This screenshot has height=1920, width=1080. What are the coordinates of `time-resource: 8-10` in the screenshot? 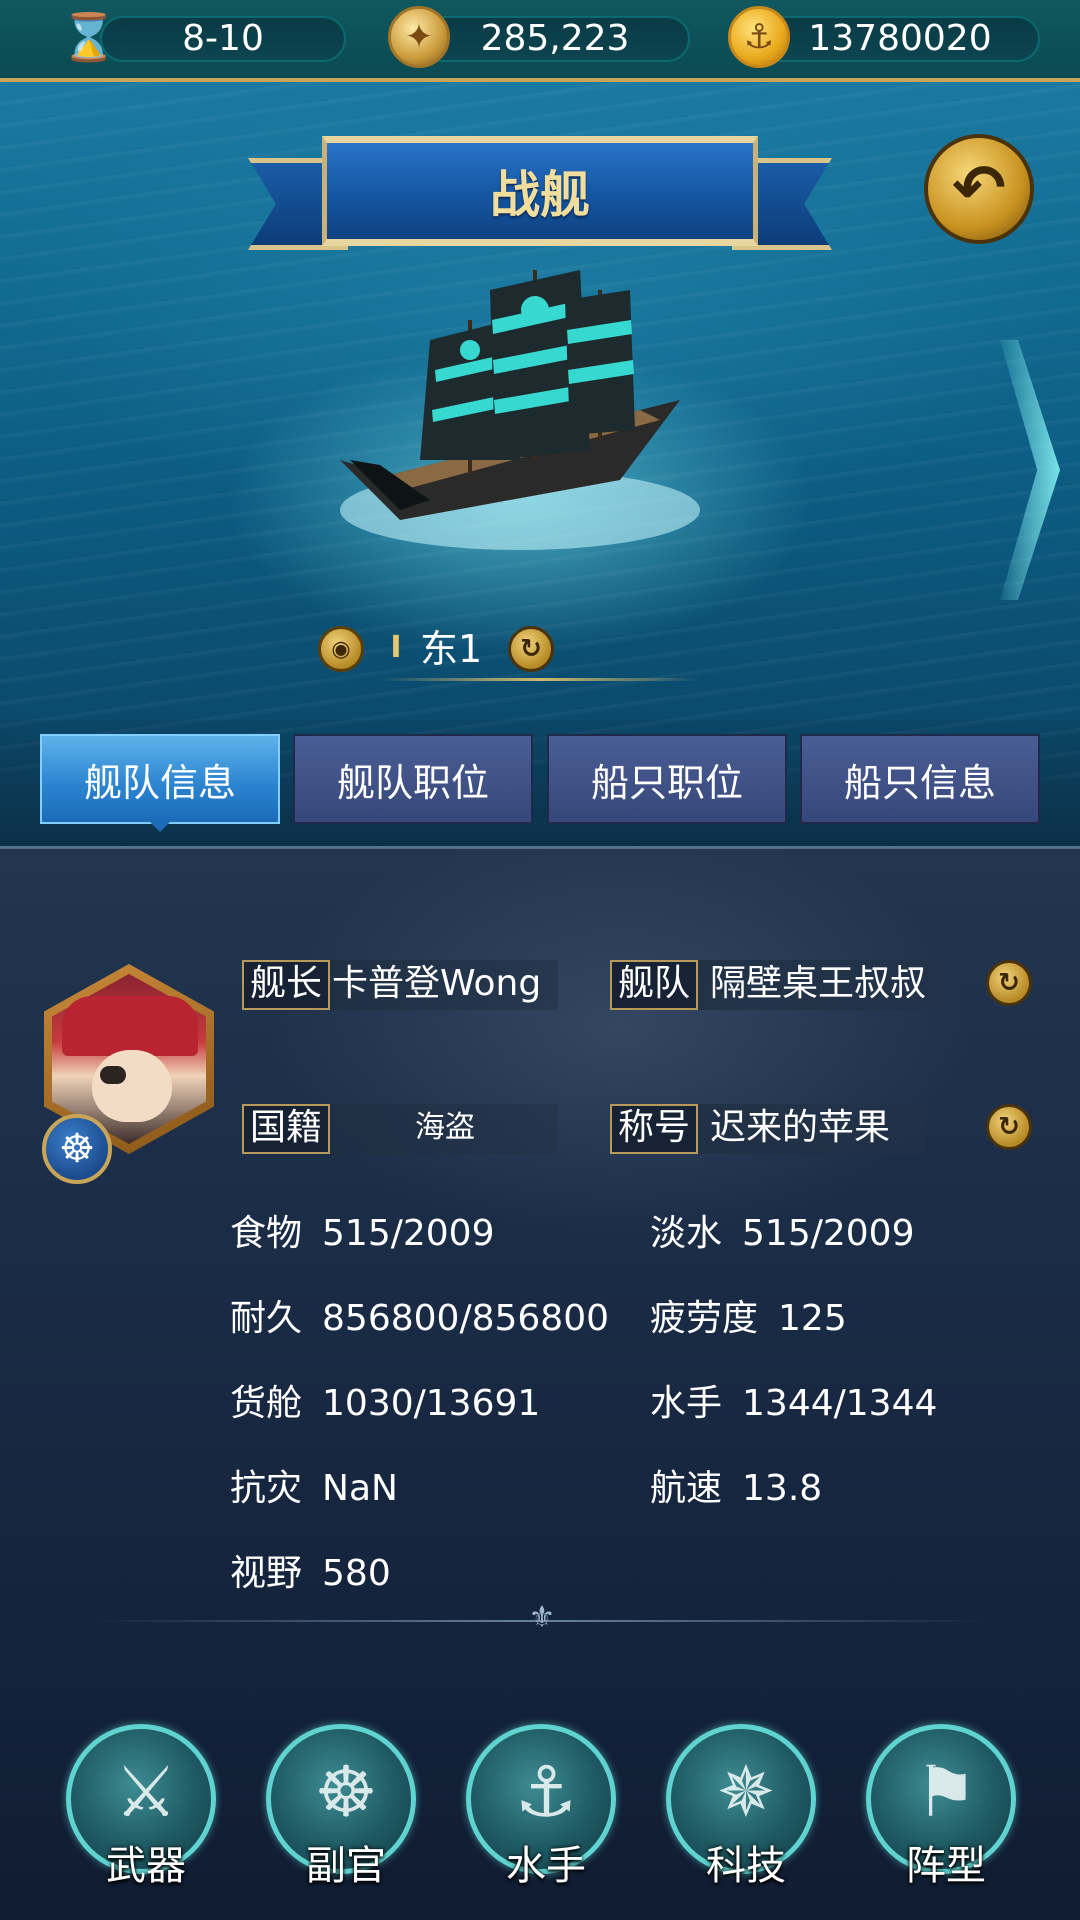 It's located at (223, 39).